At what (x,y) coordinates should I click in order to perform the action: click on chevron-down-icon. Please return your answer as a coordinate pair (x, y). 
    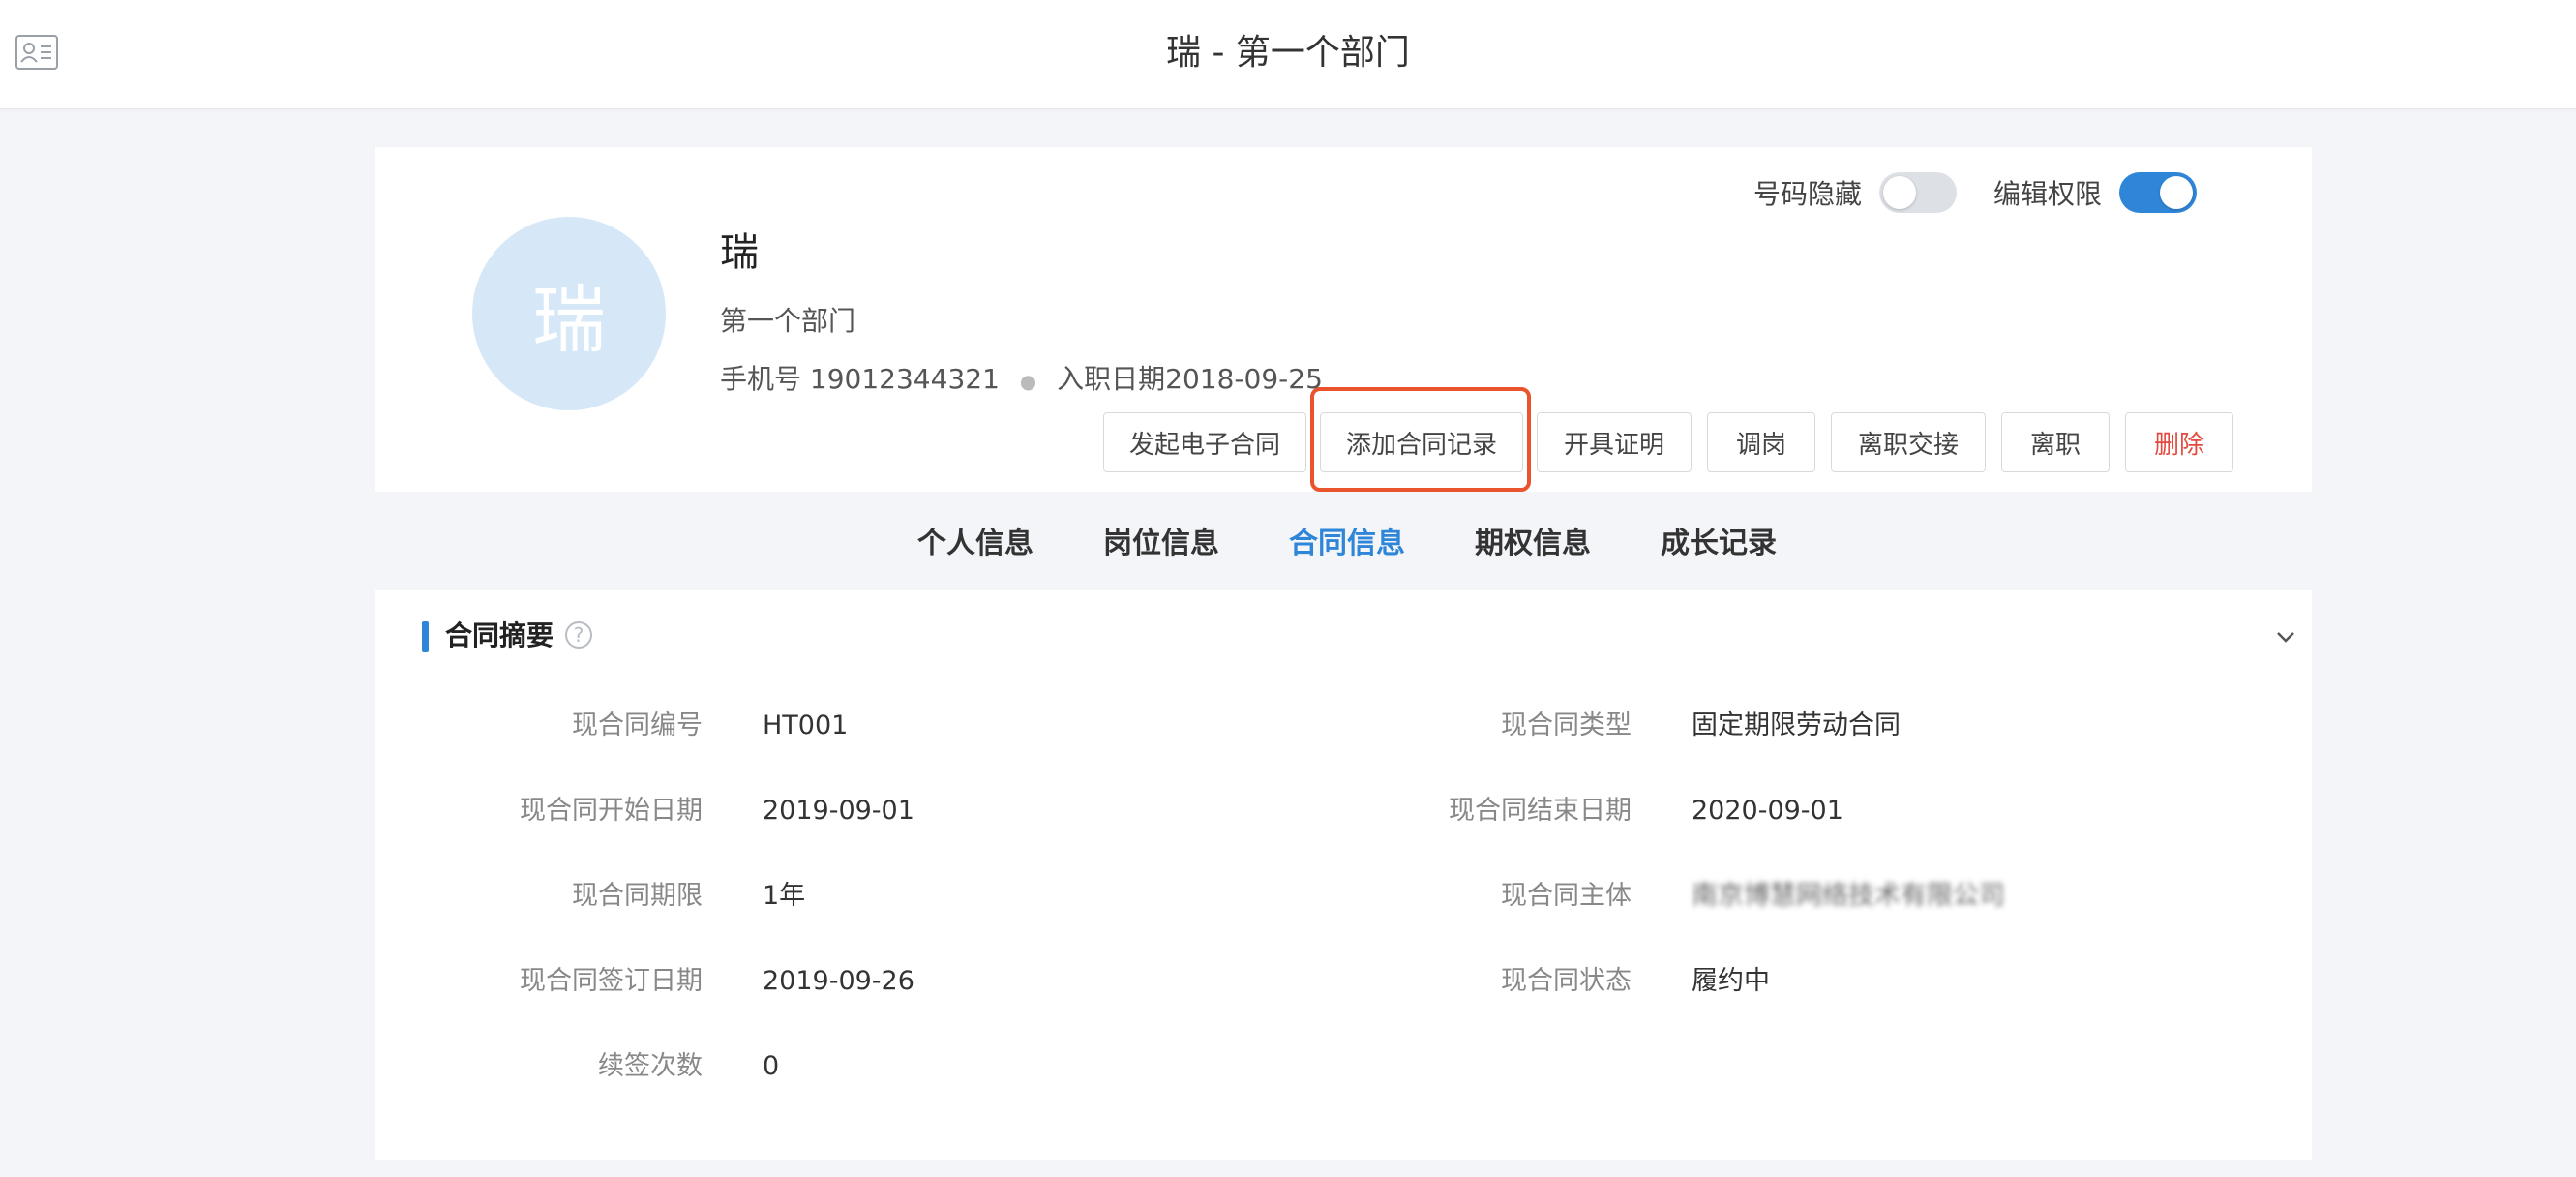
    Looking at the image, I should click on (2285, 636).